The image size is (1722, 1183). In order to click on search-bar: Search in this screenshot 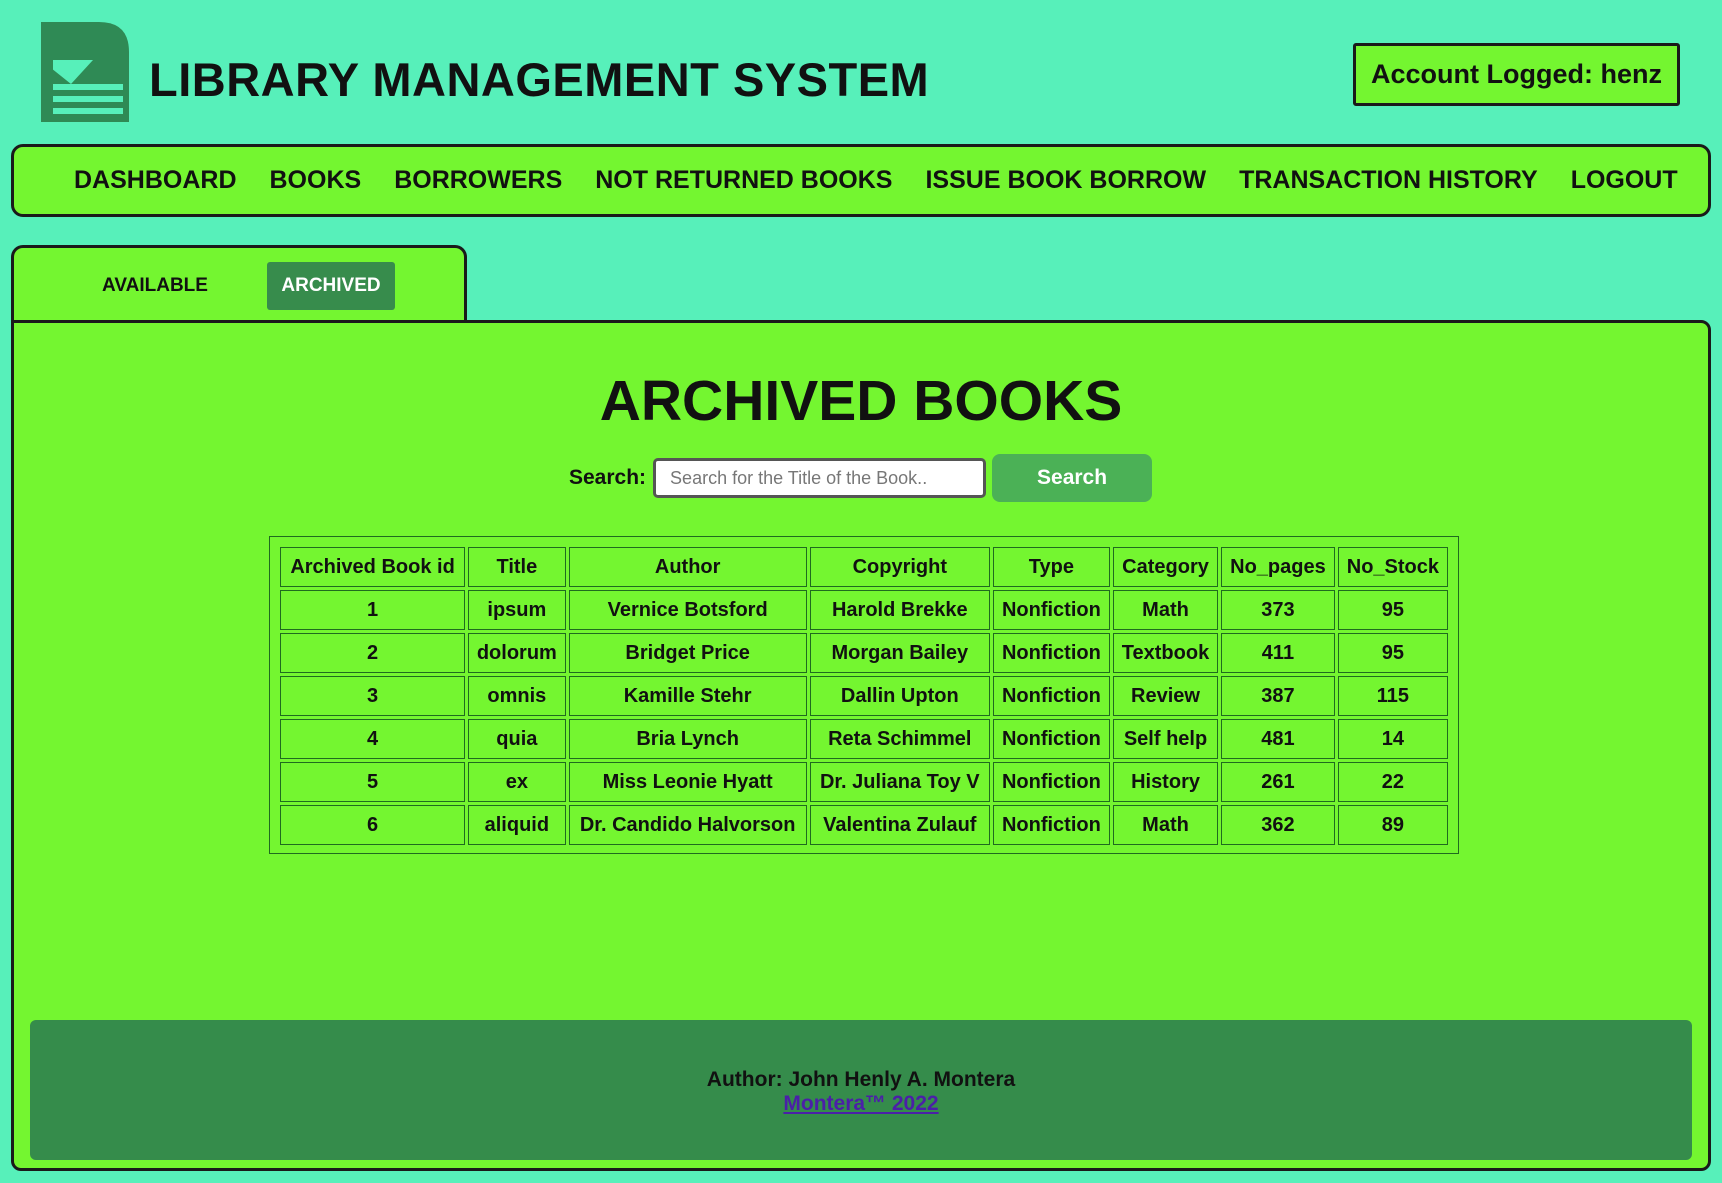, I will do `click(861, 478)`.